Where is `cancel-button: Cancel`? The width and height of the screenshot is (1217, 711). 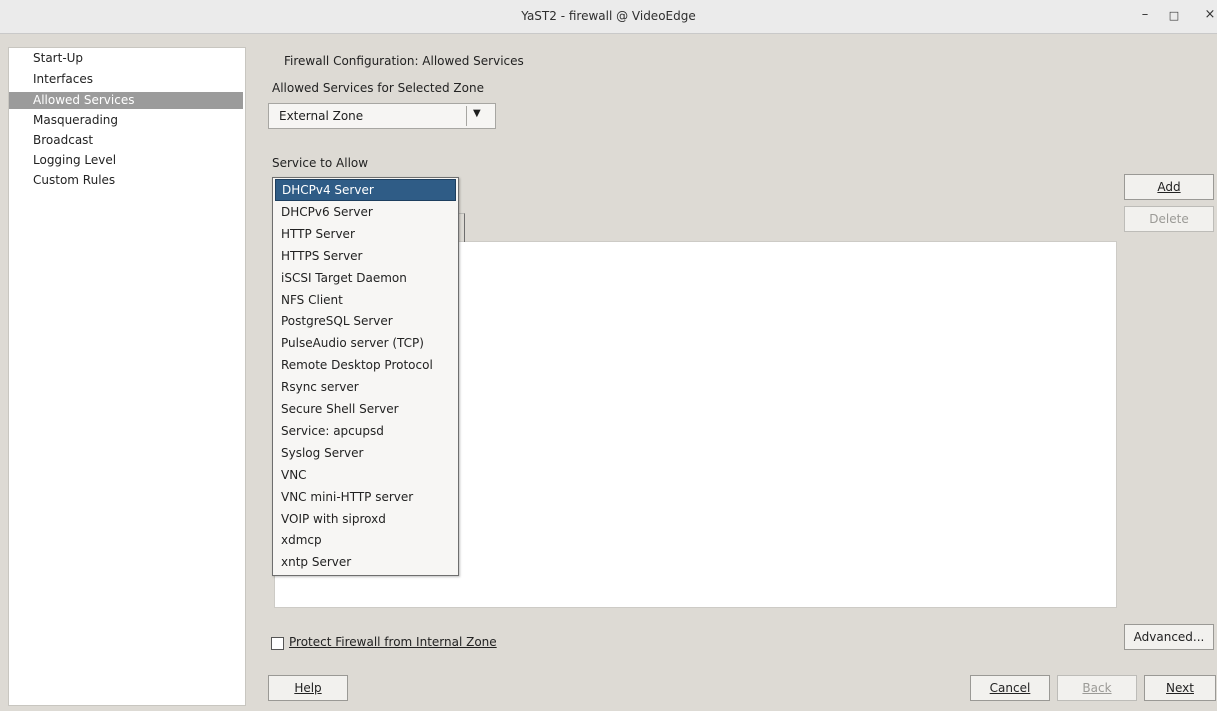 cancel-button: Cancel is located at coordinates (1010, 688).